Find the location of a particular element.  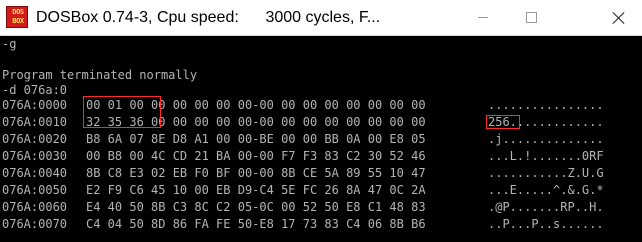

dump-ascii: ...L.!.......0RF is located at coordinates (546, 156).